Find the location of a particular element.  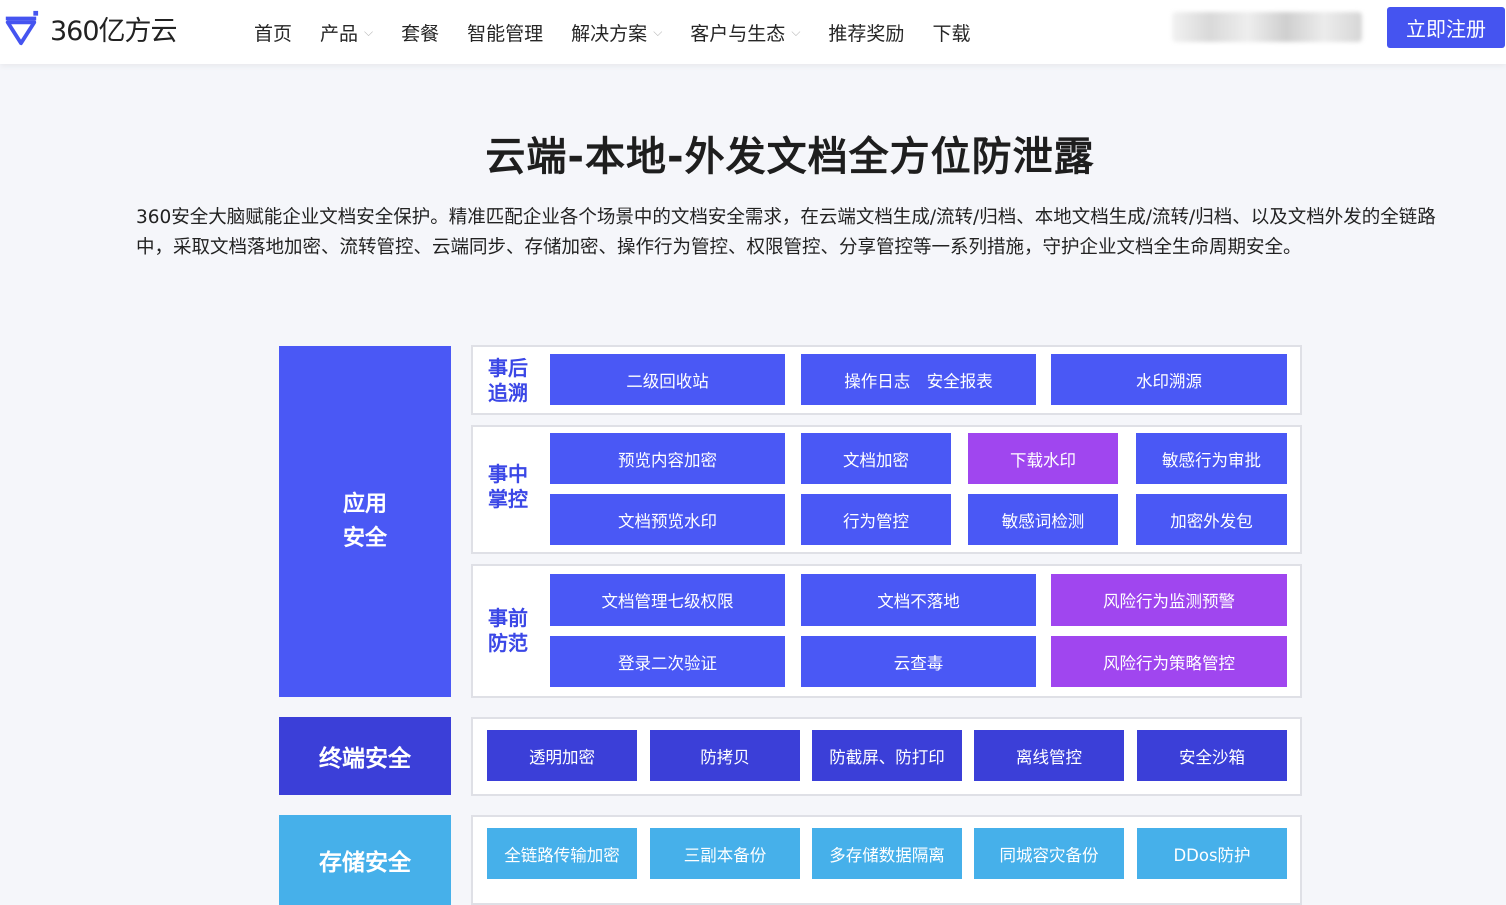

feature-item: 文档不落地 is located at coordinates (918, 600).